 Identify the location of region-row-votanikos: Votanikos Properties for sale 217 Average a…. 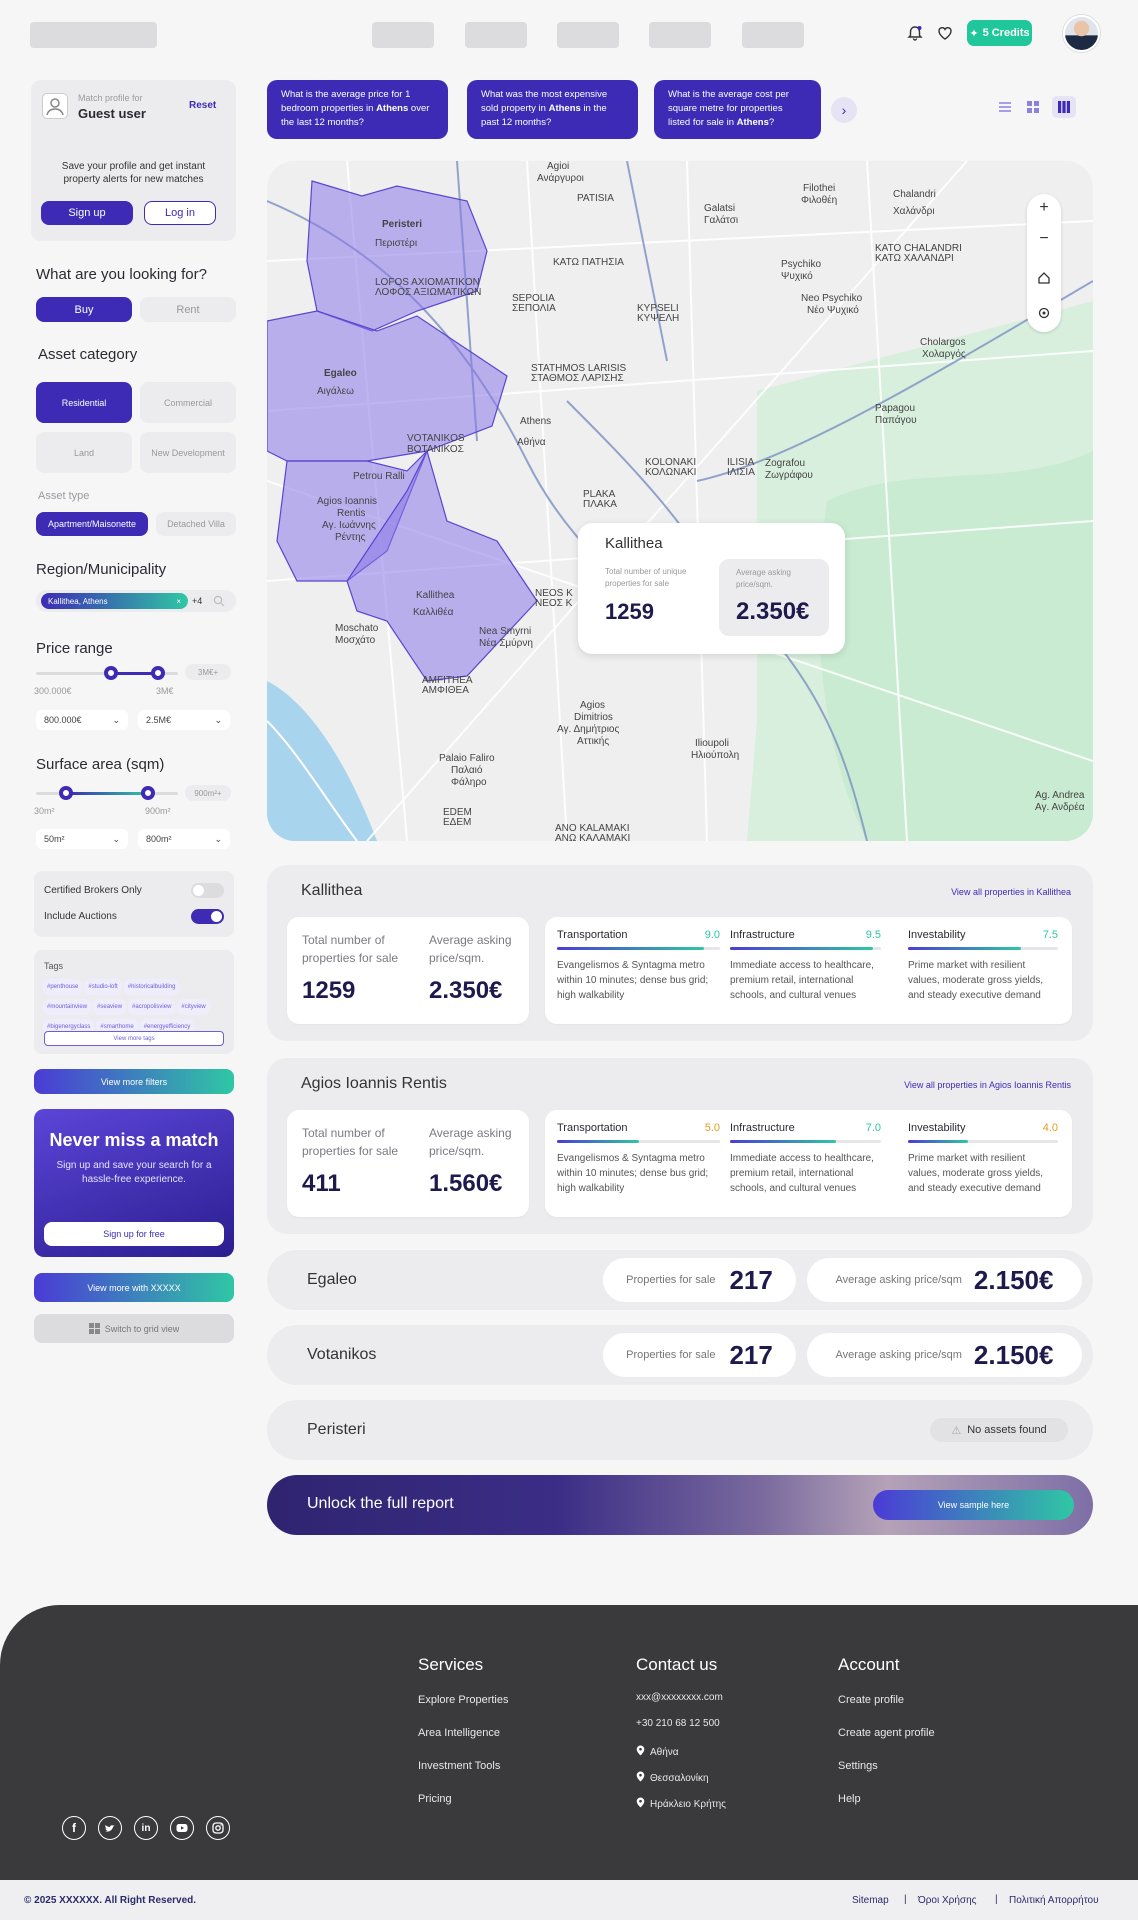
(680, 1355).